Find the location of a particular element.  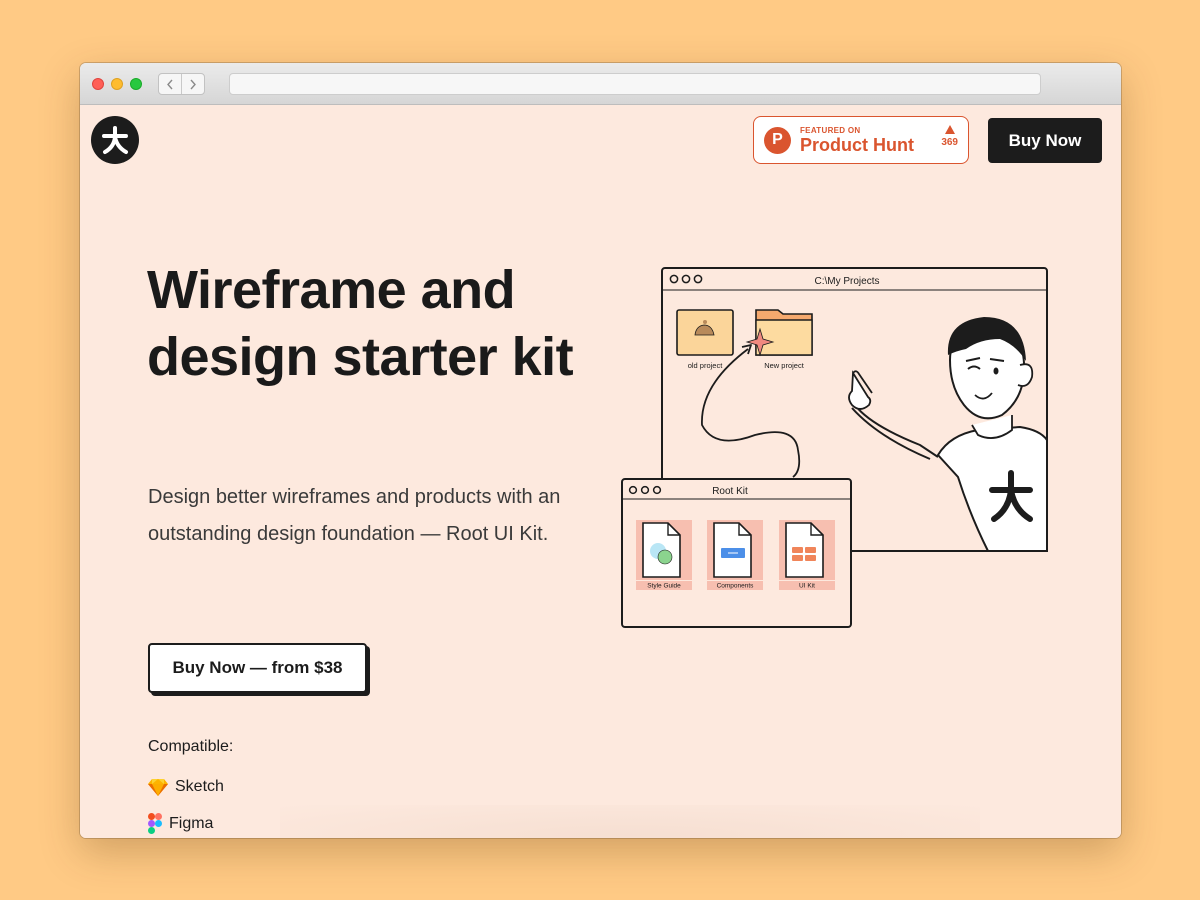

hero-title: Wireframe and design starter kit is located at coordinates (360, 323).